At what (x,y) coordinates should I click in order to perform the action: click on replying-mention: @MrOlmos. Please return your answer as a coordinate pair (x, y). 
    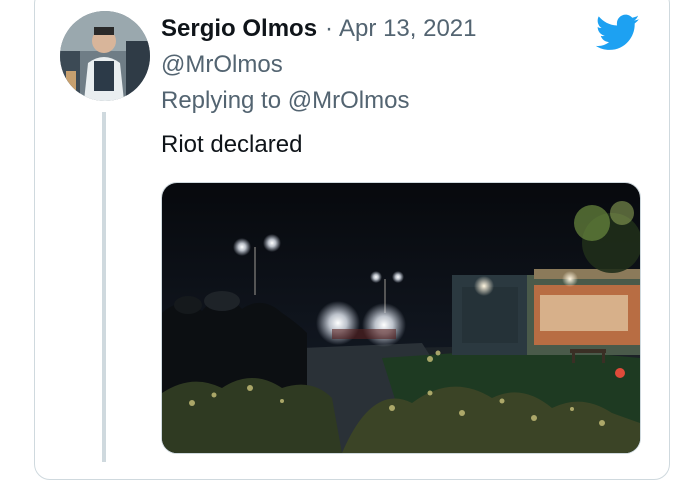
    Looking at the image, I should click on (349, 100).